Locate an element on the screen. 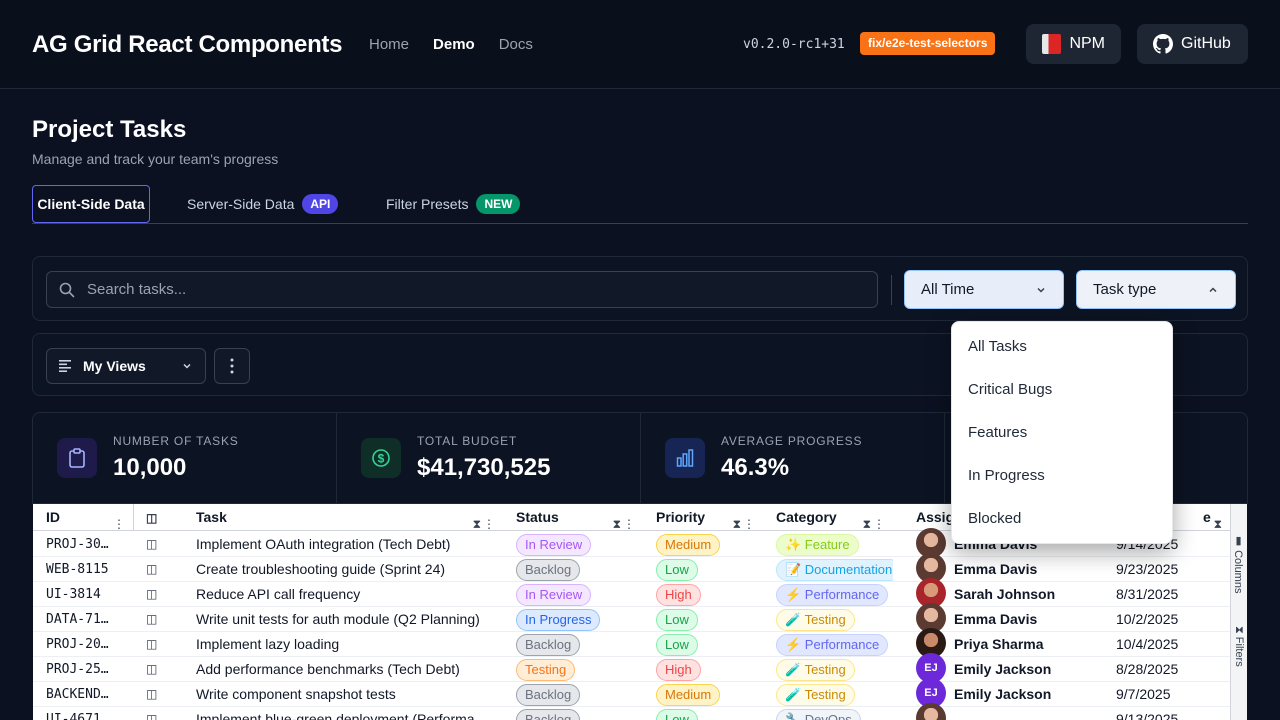 Image resolution: width=1280 pixels, height=720 pixels. menu-item-blocked: Blocked is located at coordinates (1062, 518).